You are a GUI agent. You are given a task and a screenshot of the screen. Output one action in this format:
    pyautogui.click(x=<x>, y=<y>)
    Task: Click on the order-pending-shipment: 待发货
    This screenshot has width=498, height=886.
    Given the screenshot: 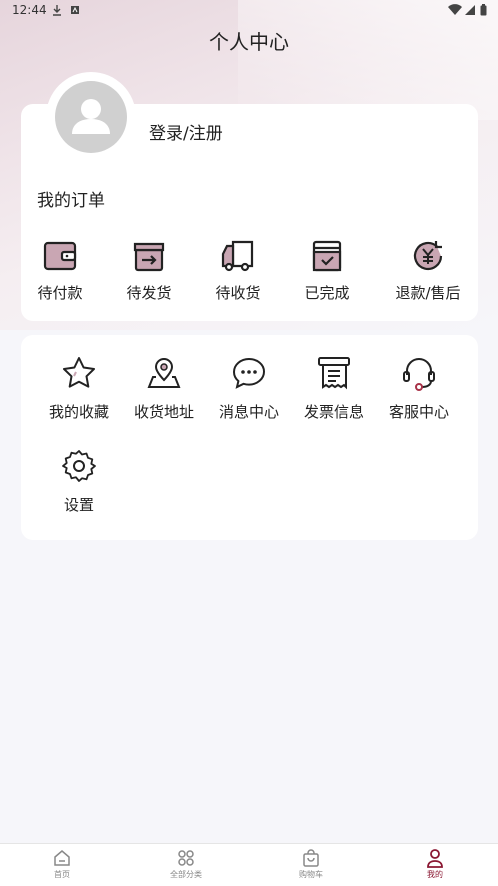 What is the action you would take?
    pyautogui.click(x=149, y=270)
    